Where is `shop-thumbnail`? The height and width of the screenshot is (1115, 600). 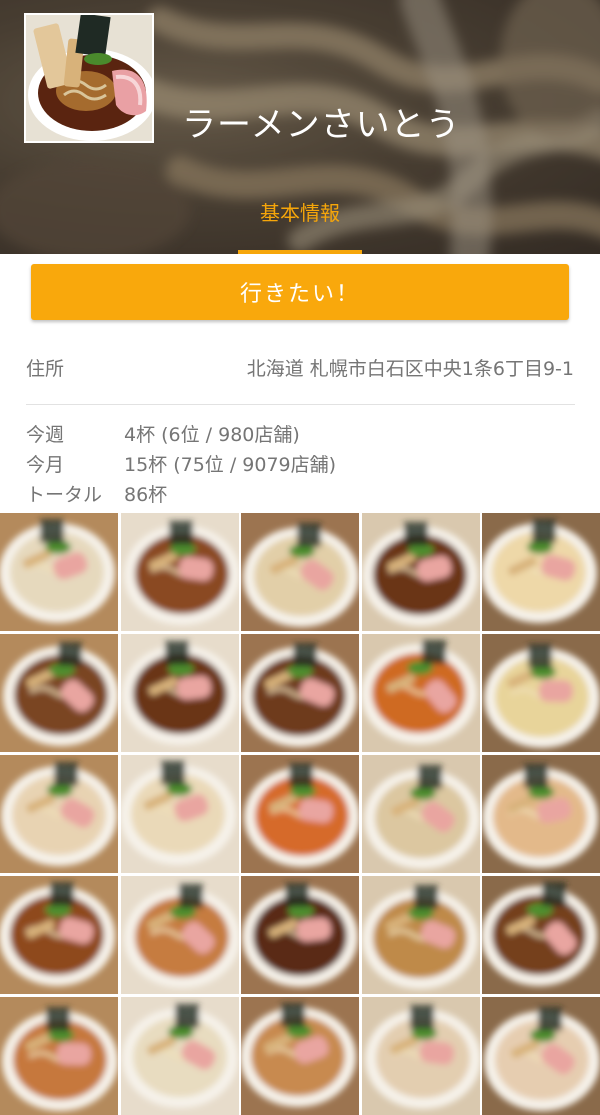 shop-thumbnail is located at coordinates (89, 78).